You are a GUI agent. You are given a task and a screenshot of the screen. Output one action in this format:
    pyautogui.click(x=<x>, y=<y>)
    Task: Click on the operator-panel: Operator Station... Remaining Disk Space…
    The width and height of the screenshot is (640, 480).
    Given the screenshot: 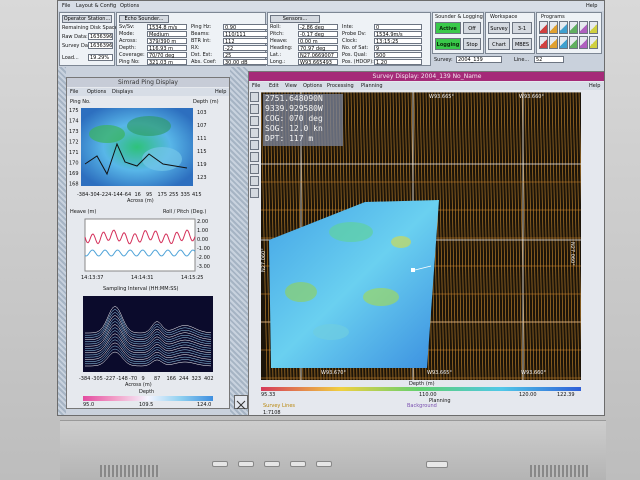 What is the action you would take?
    pyautogui.click(x=88, y=39)
    